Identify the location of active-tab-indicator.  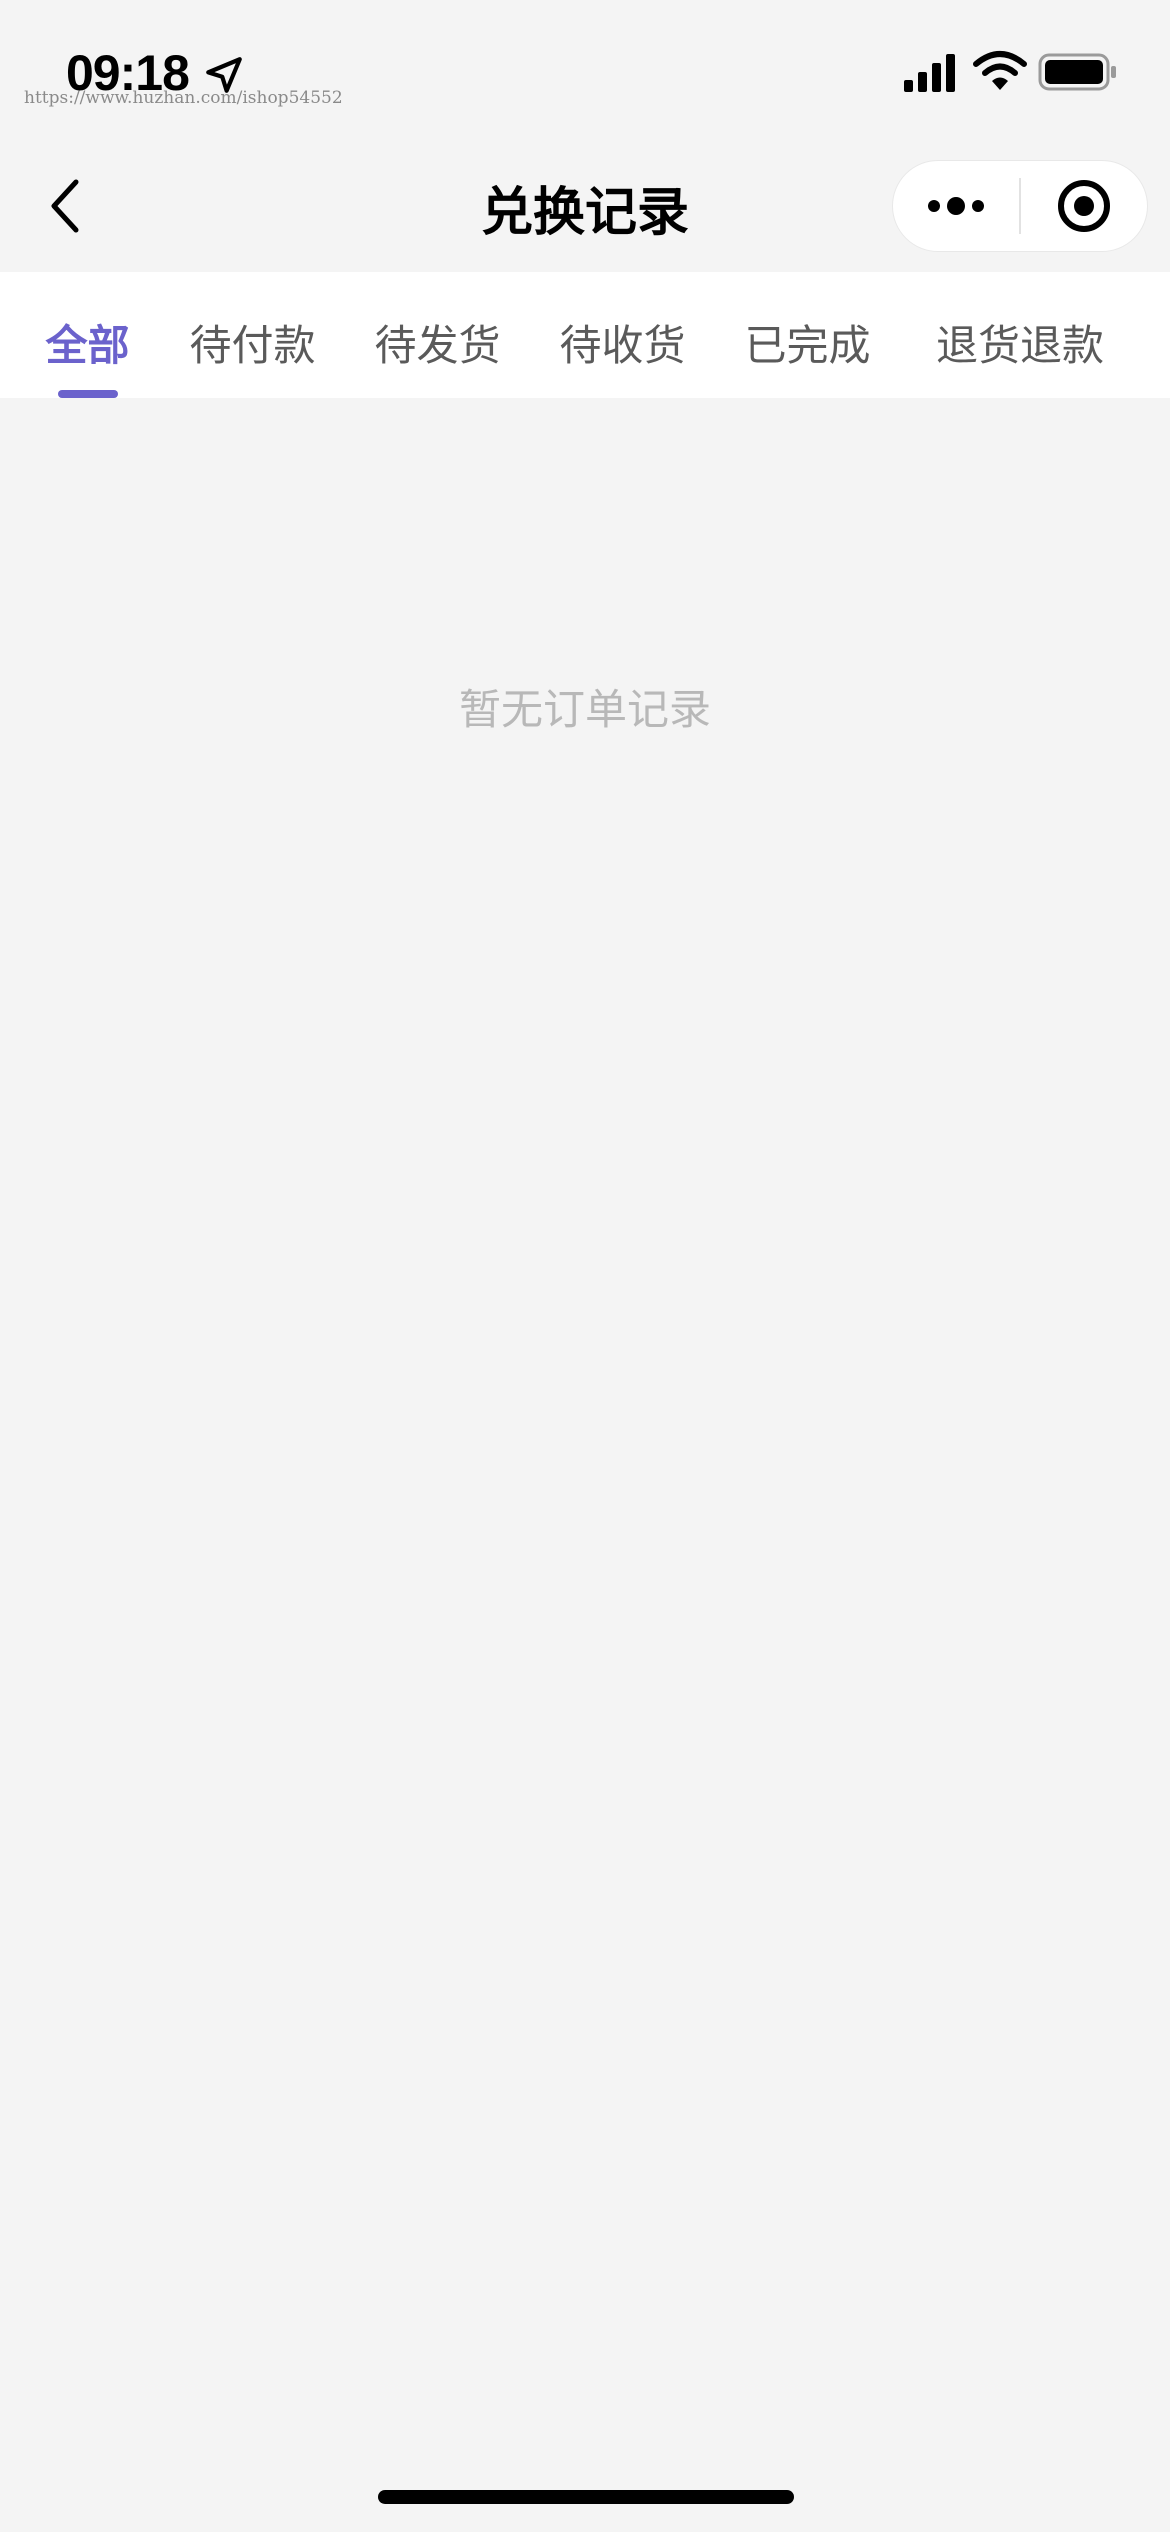
(87, 394).